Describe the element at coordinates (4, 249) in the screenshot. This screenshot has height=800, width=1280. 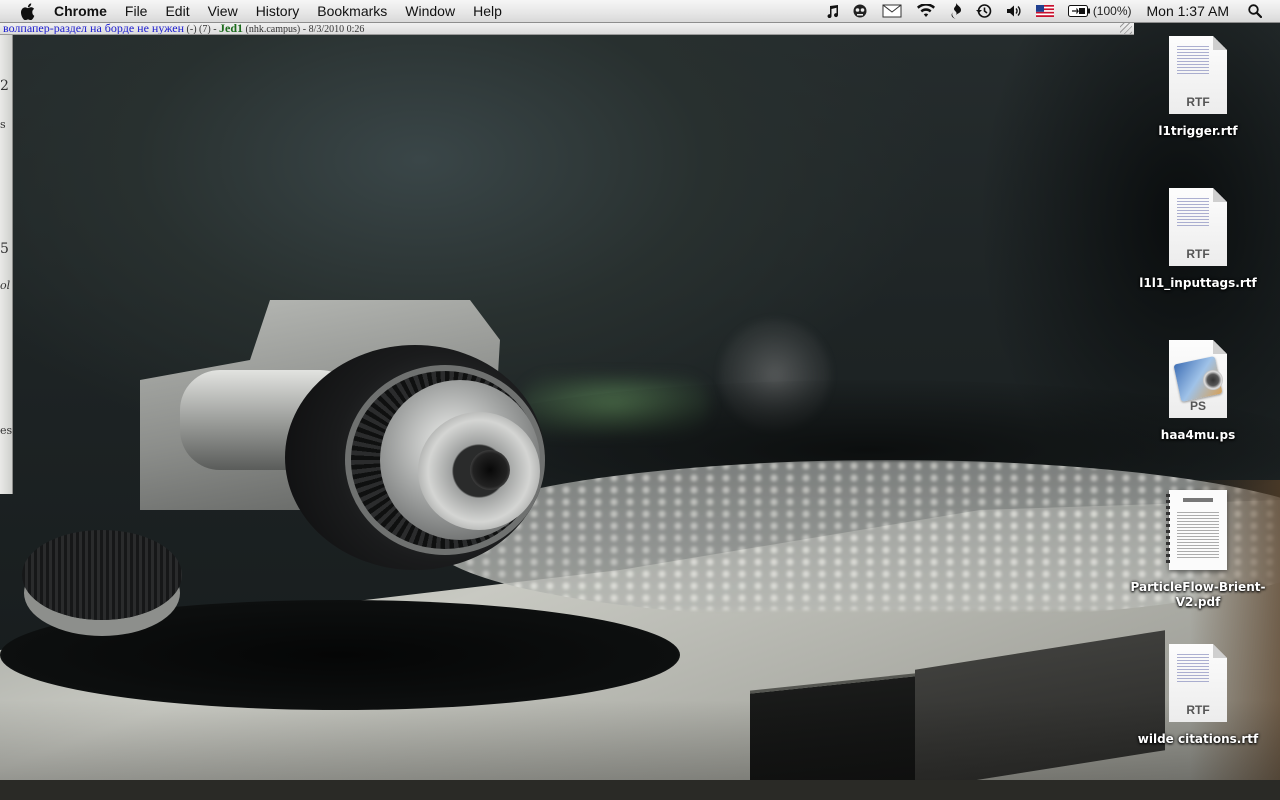
I see `side-glyph: 5` at that location.